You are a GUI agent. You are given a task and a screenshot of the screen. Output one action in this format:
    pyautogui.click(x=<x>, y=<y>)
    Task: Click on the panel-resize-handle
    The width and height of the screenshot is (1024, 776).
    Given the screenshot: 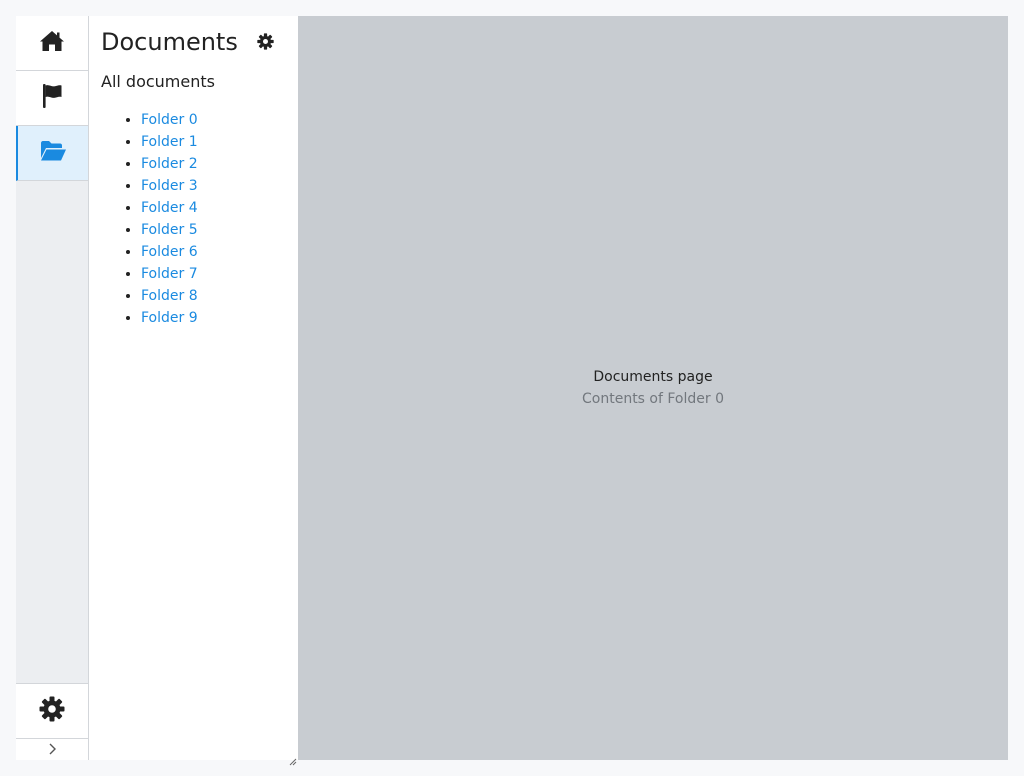 What is the action you would take?
    pyautogui.click(x=293, y=758)
    